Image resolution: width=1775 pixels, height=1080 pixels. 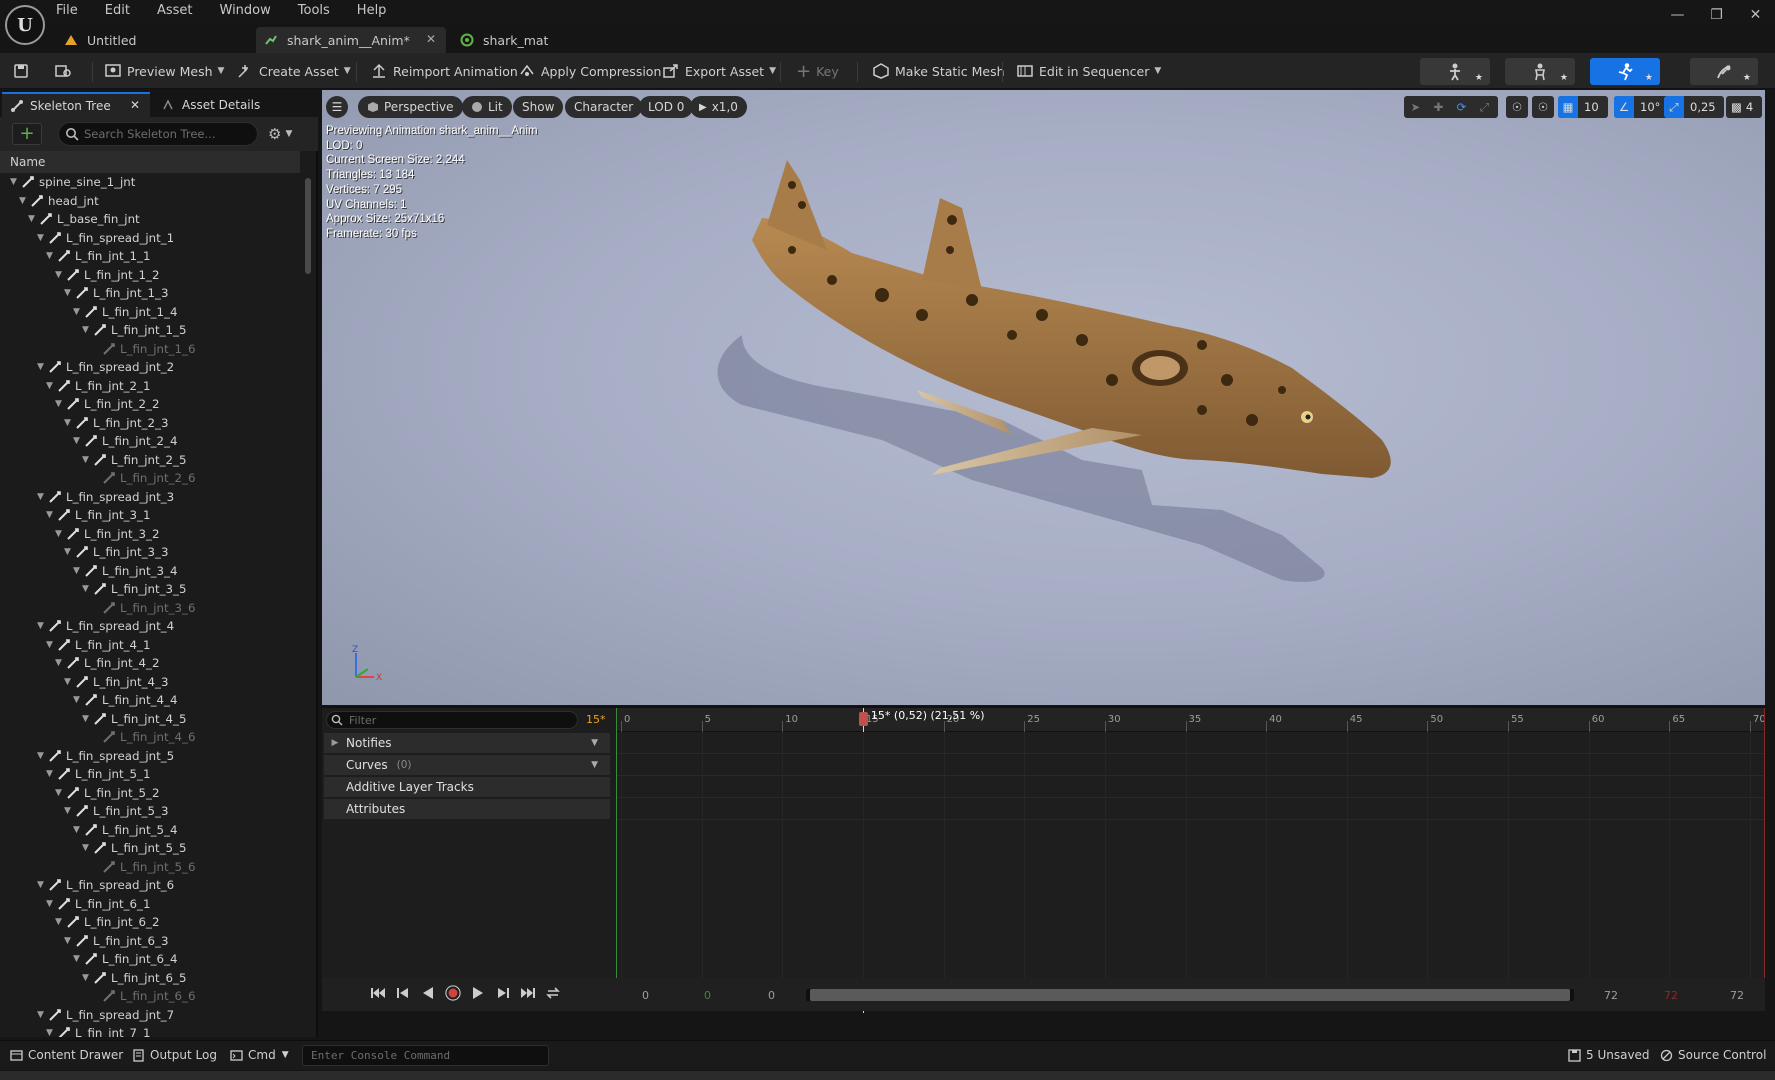 I want to click on bone-tree-item: ▼ L_fin_jnt_3_4, so click(x=151, y=571).